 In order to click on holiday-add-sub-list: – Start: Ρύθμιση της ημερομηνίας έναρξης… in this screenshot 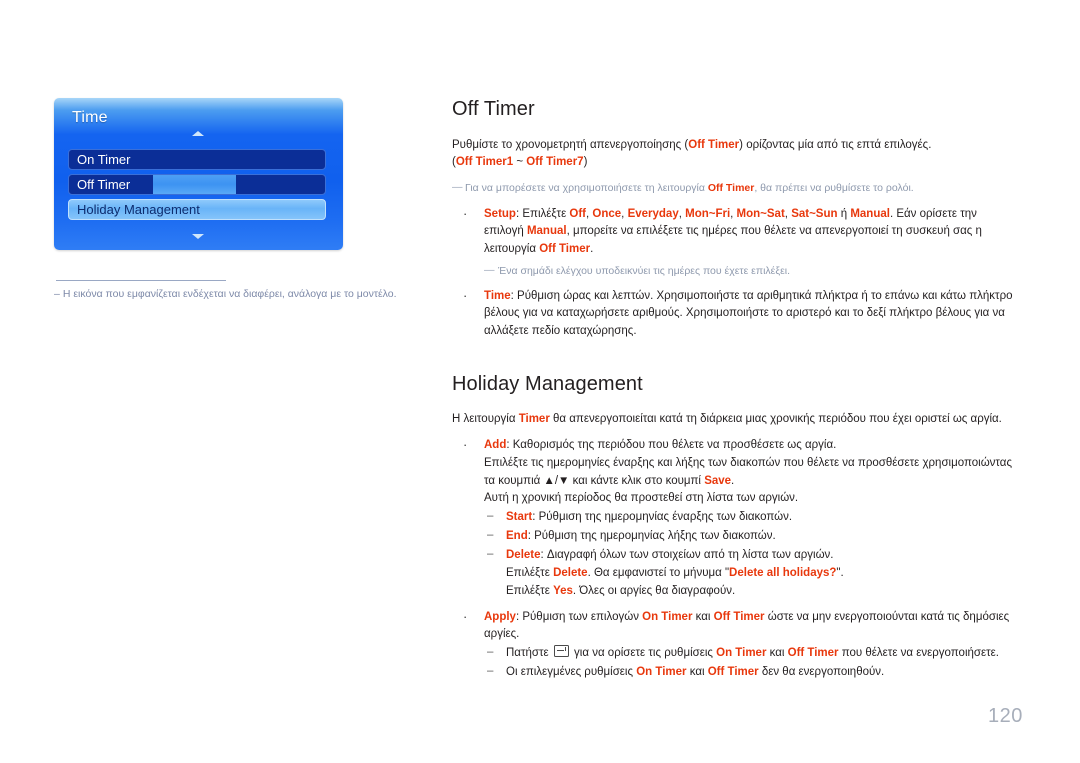, I will do `click(750, 555)`.